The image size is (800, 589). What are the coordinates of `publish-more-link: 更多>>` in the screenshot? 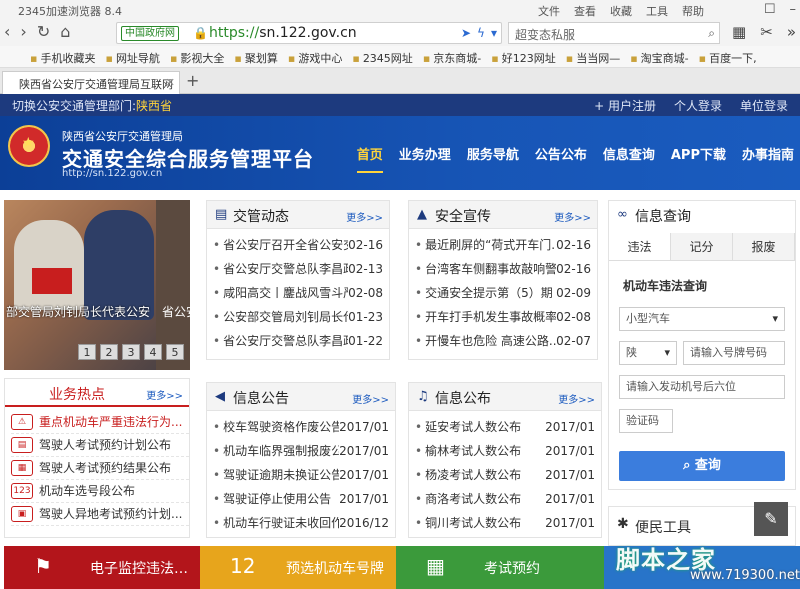 It's located at (576, 398).